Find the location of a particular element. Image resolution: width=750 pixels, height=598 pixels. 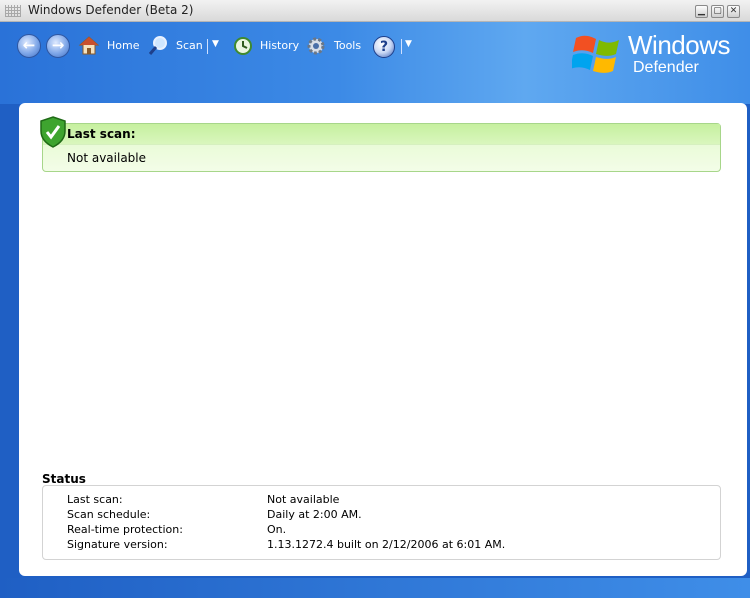

history-icon is located at coordinates (243, 46).